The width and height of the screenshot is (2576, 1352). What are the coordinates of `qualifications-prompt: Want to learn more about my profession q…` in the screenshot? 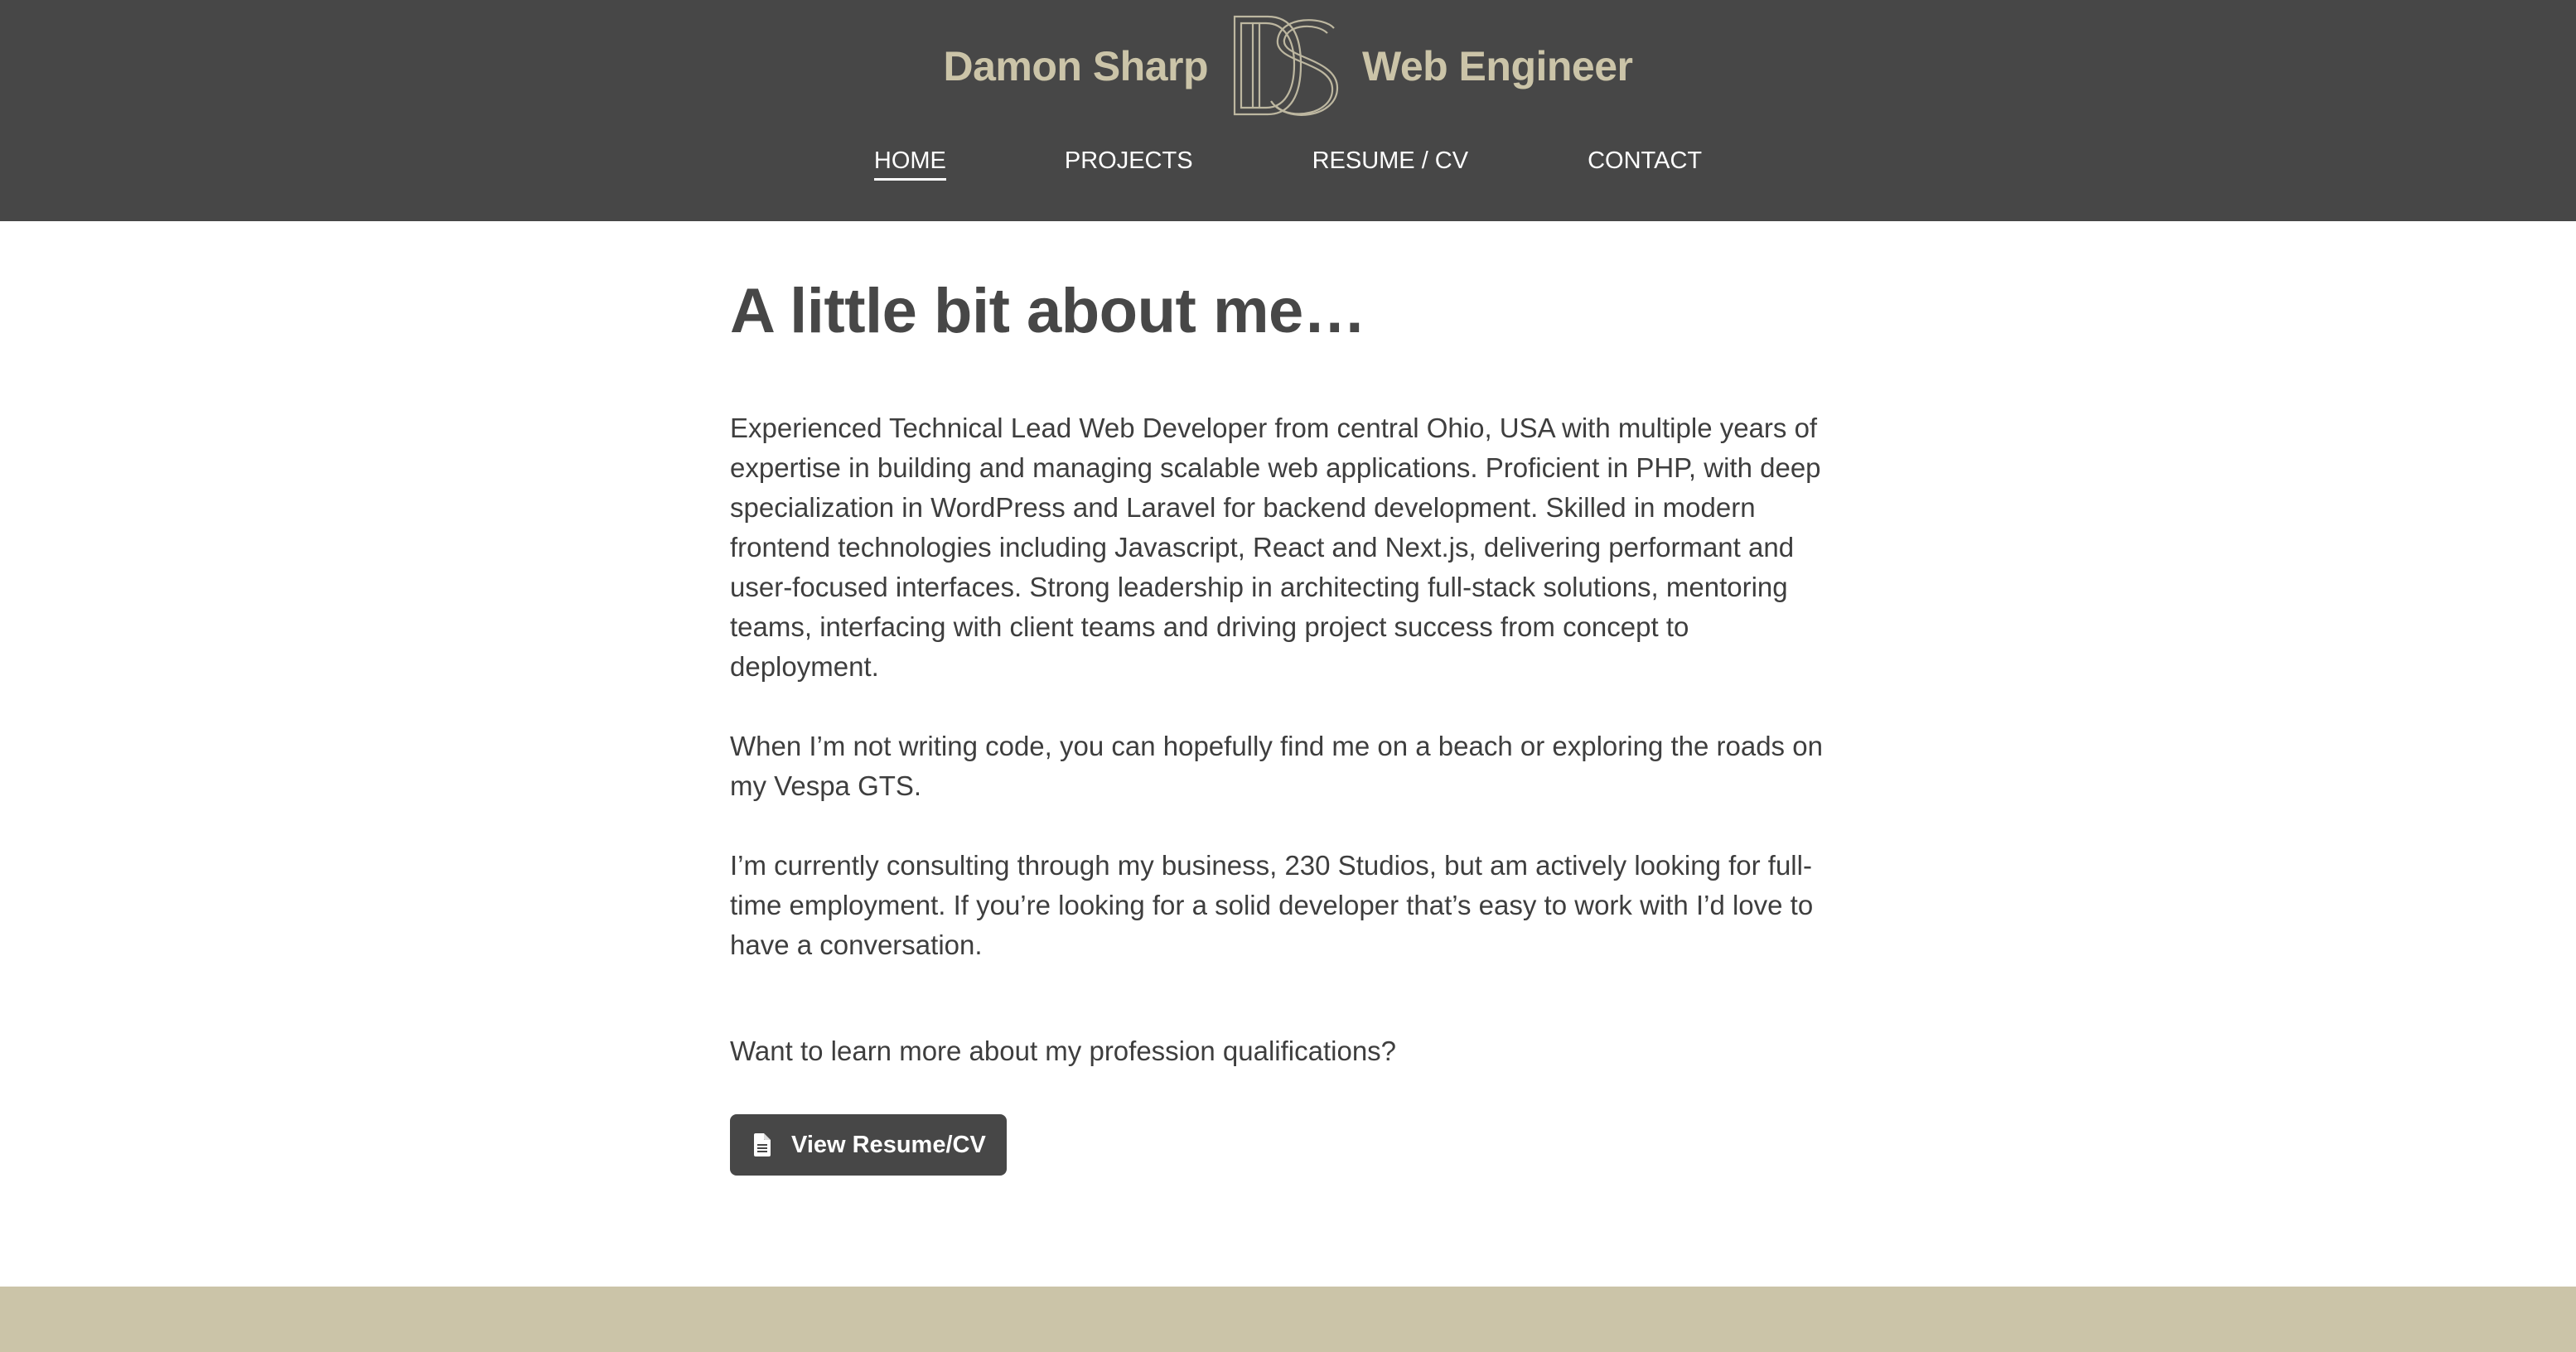 It's located at (1063, 1051).